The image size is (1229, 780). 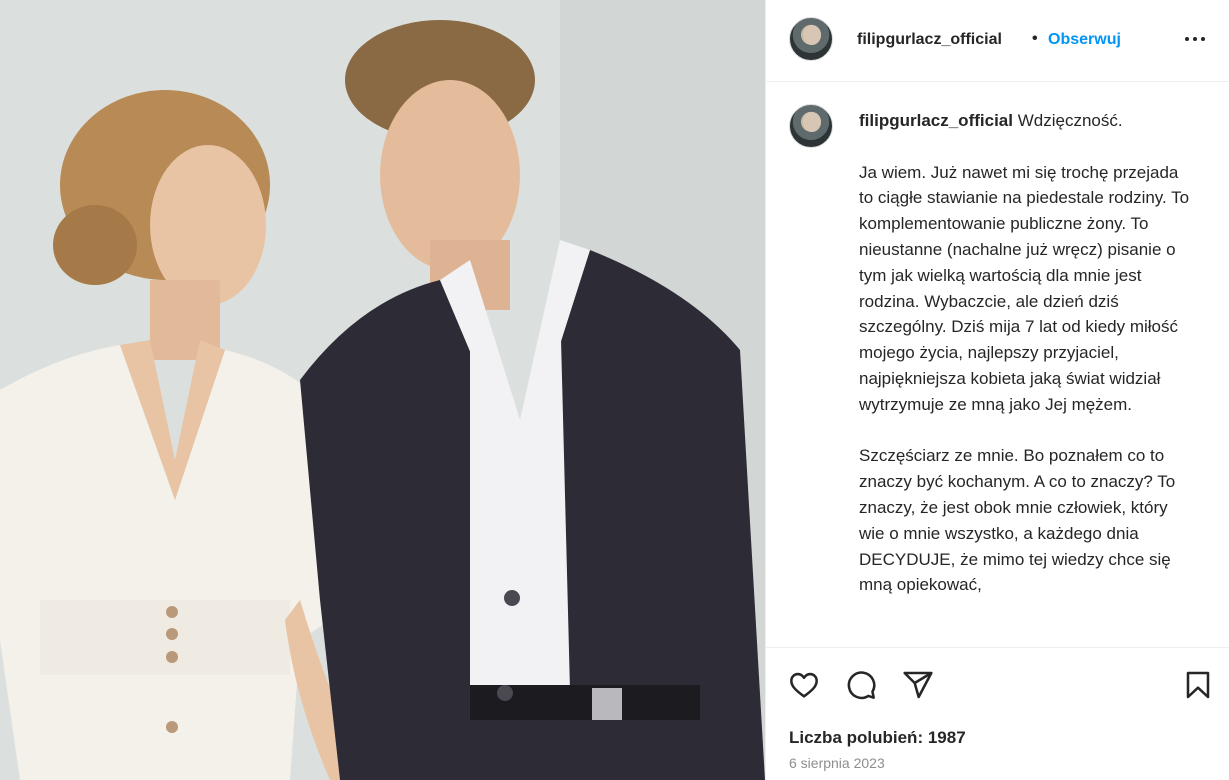 I want to click on heart-icon, so click(x=804, y=685).